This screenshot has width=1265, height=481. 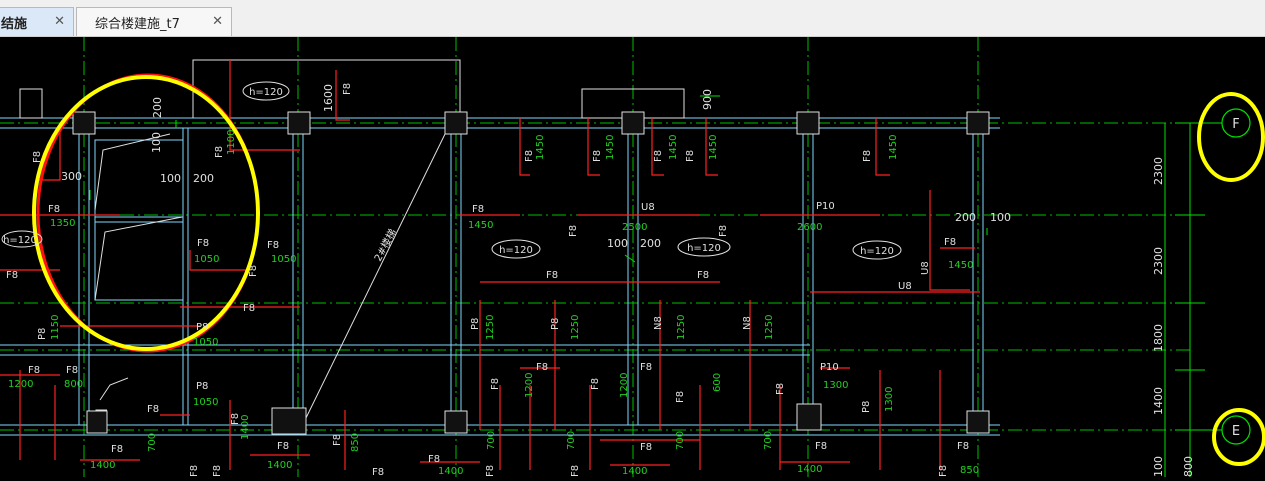 I want to click on dimension-text: 300, so click(x=71, y=176).